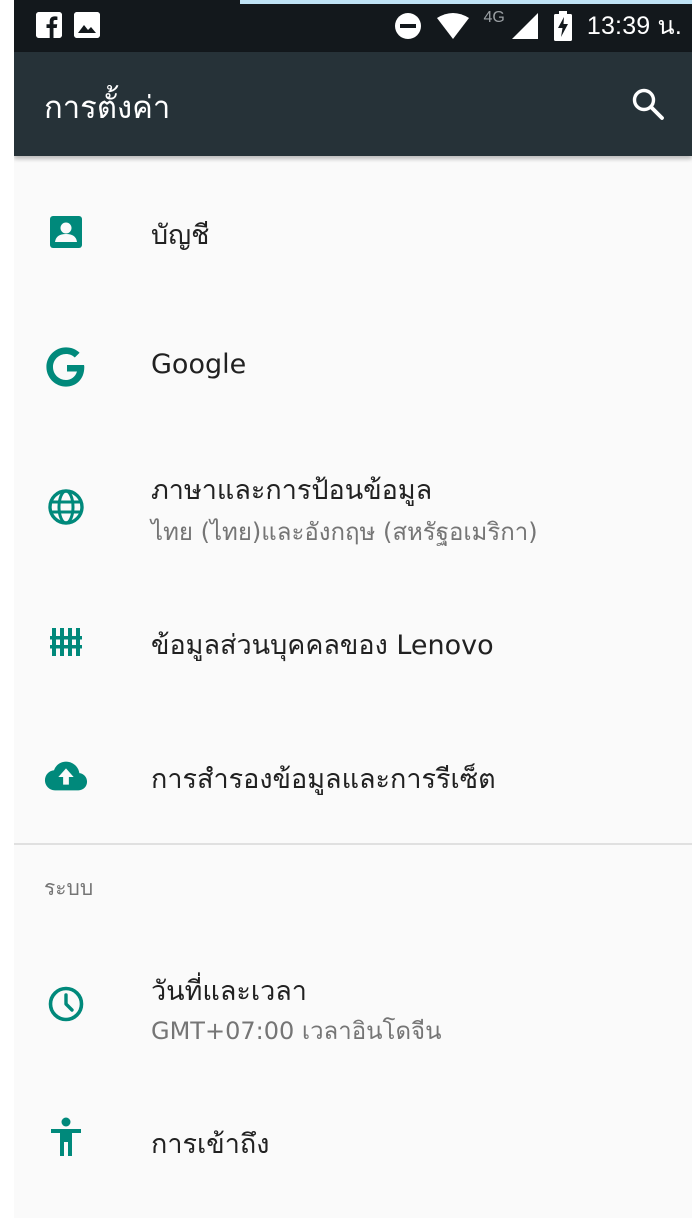  I want to click on globe-icon, so click(66, 507).